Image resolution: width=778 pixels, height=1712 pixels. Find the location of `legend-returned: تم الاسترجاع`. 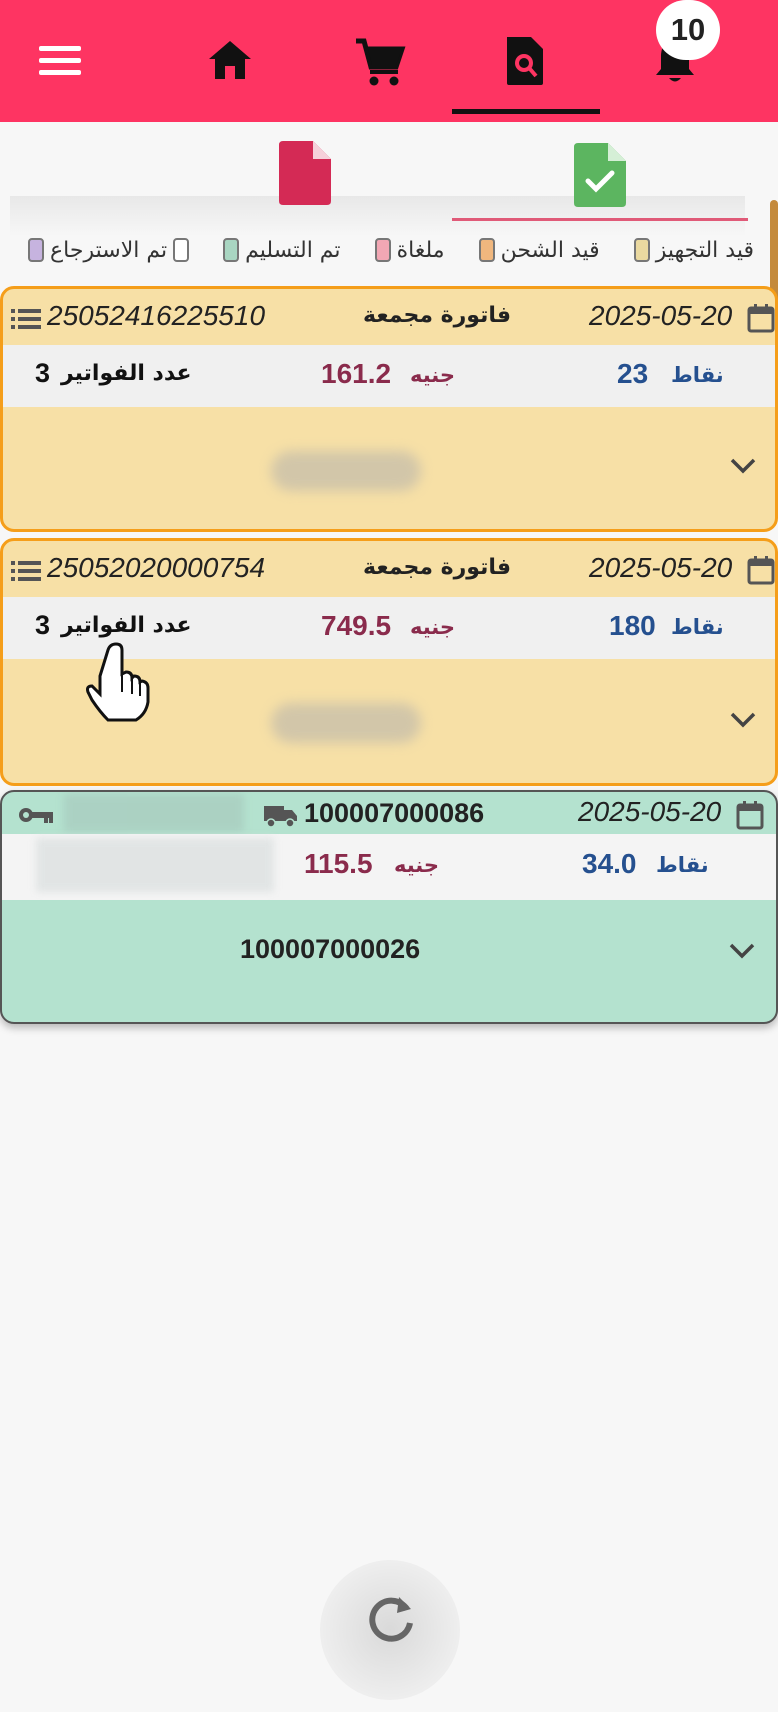

legend-returned: تم الاسترجاع is located at coordinates (109, 250).